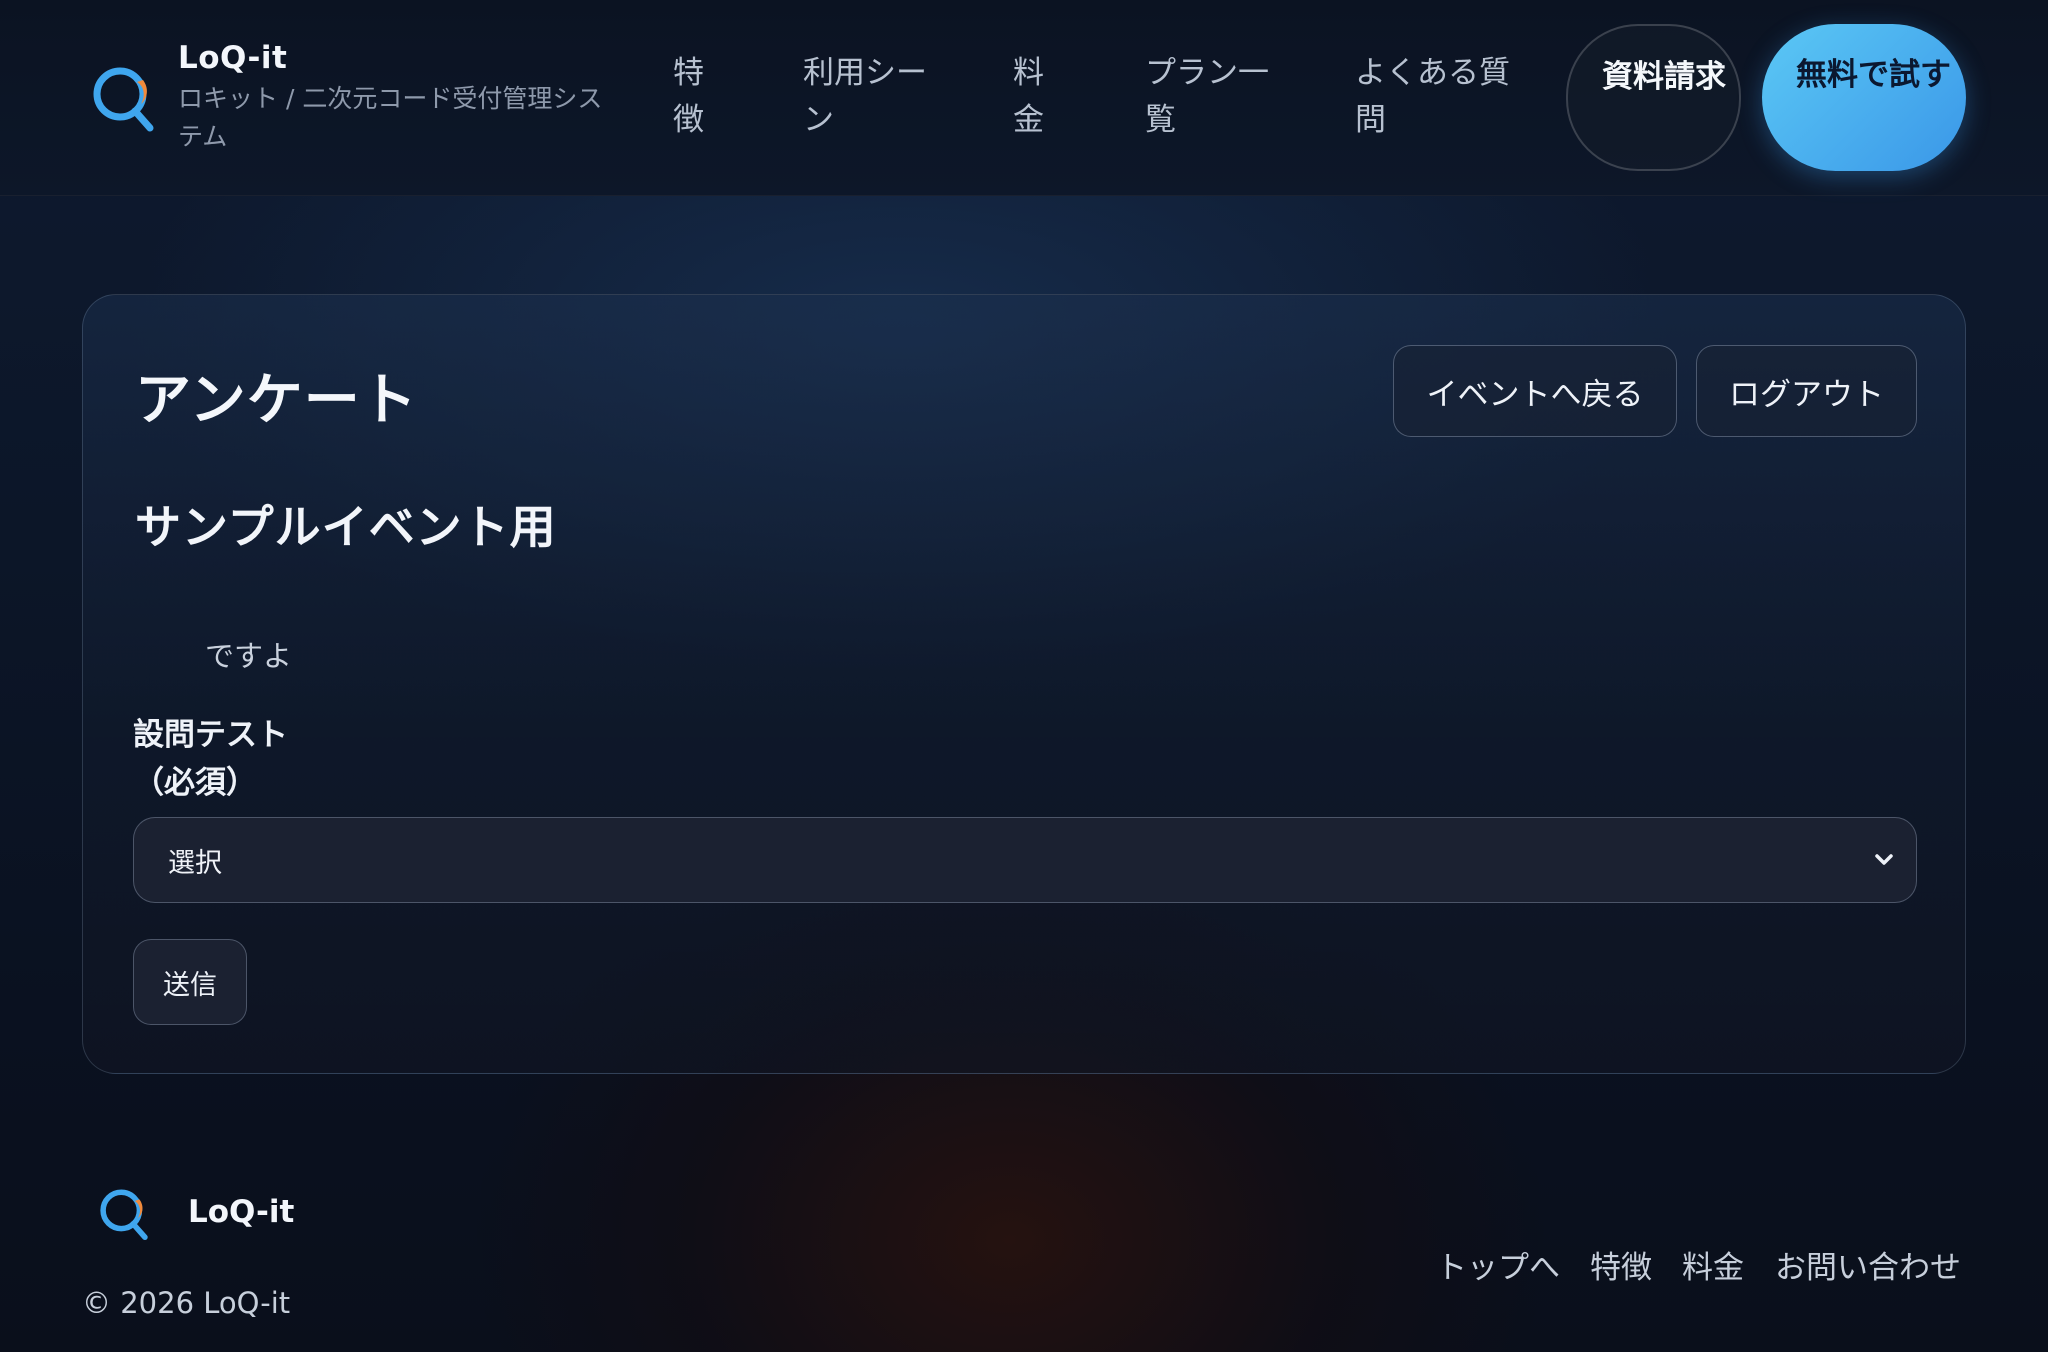 The height and width of the screenshot is (1352, 2048). I want to click on page-title: アンケート, so click(276, 400).